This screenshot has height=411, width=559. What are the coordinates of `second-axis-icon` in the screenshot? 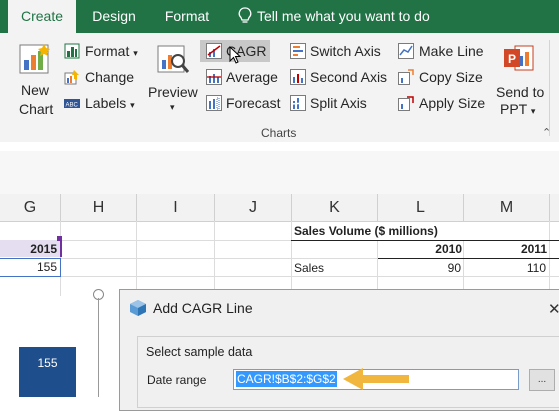 It's located at (298, 77).